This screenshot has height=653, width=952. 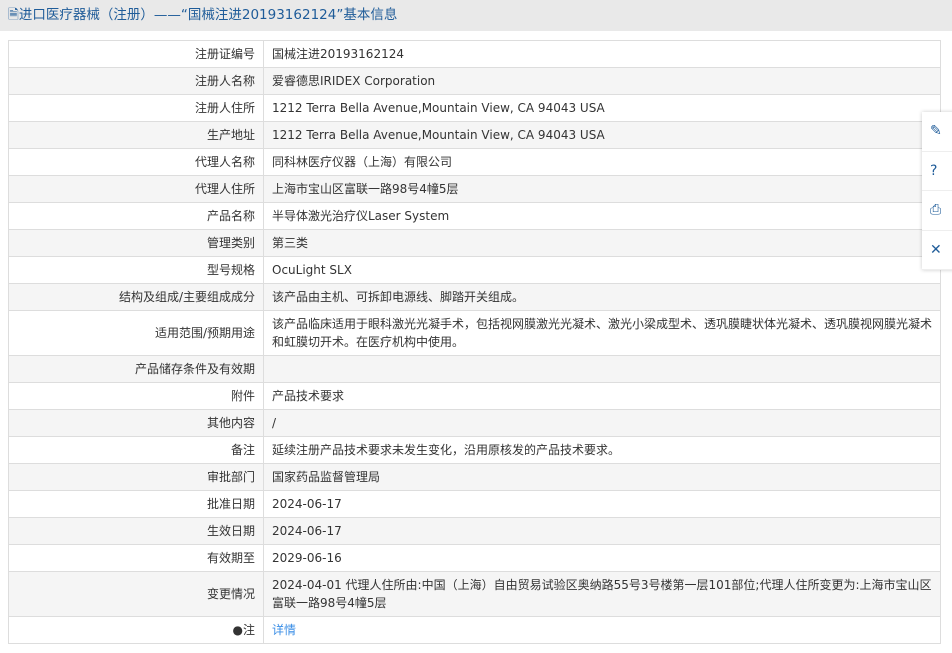 I want to click on table-row: 型号规格 OcuLight SLX, so click(x=474, y=270).